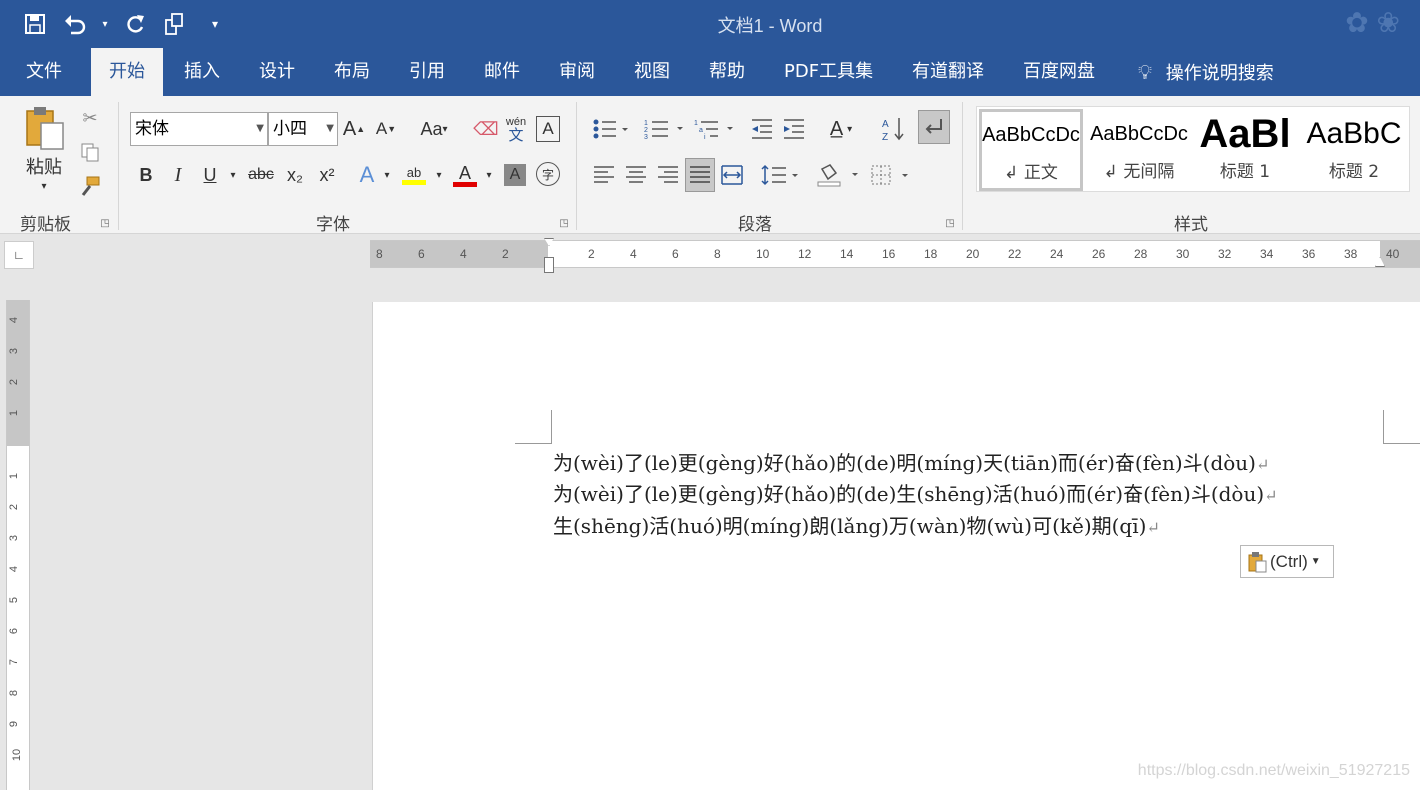  What do you see at coordinates (668, 175) in the screenshot?
I see `align-right-icon` at bounding box center [668, 175].